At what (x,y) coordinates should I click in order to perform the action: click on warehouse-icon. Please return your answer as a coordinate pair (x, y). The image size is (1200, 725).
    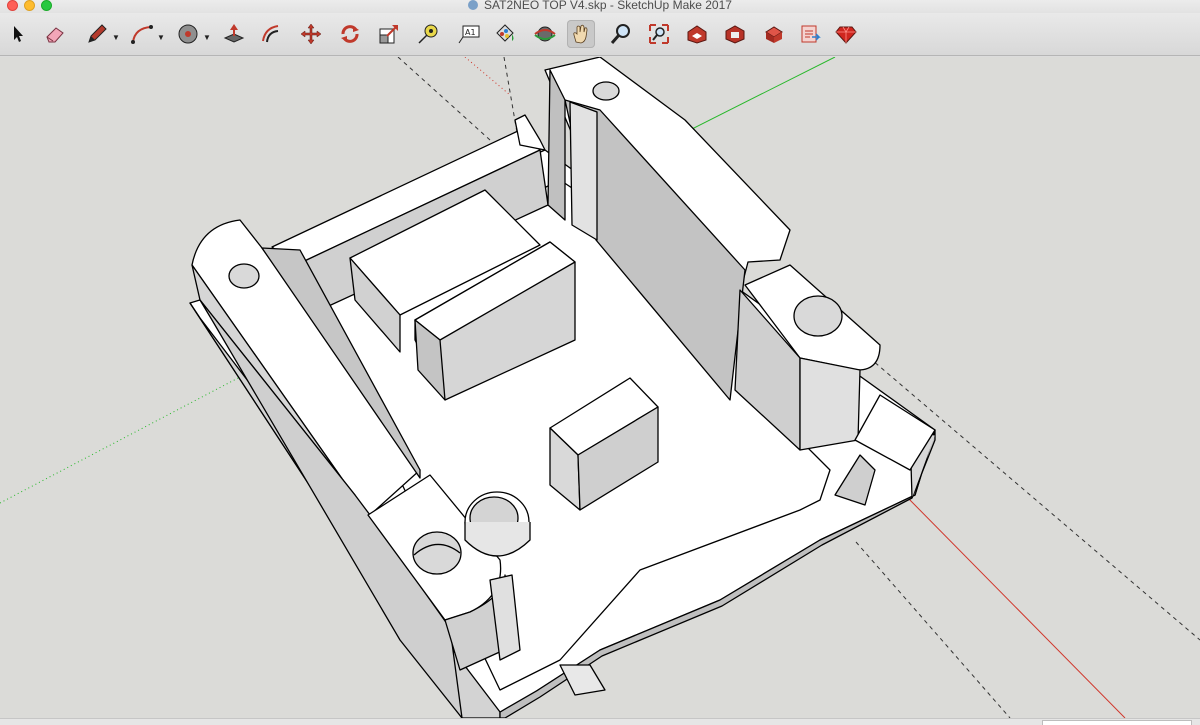
    Looking at the image, I should click on (697, 34).